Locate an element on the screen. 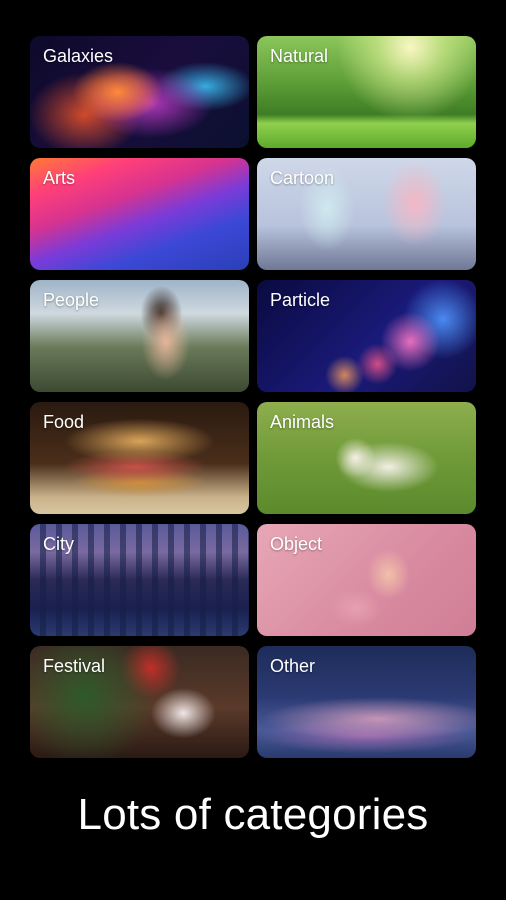  category-label: Natural is located at coordinates (299, 56).